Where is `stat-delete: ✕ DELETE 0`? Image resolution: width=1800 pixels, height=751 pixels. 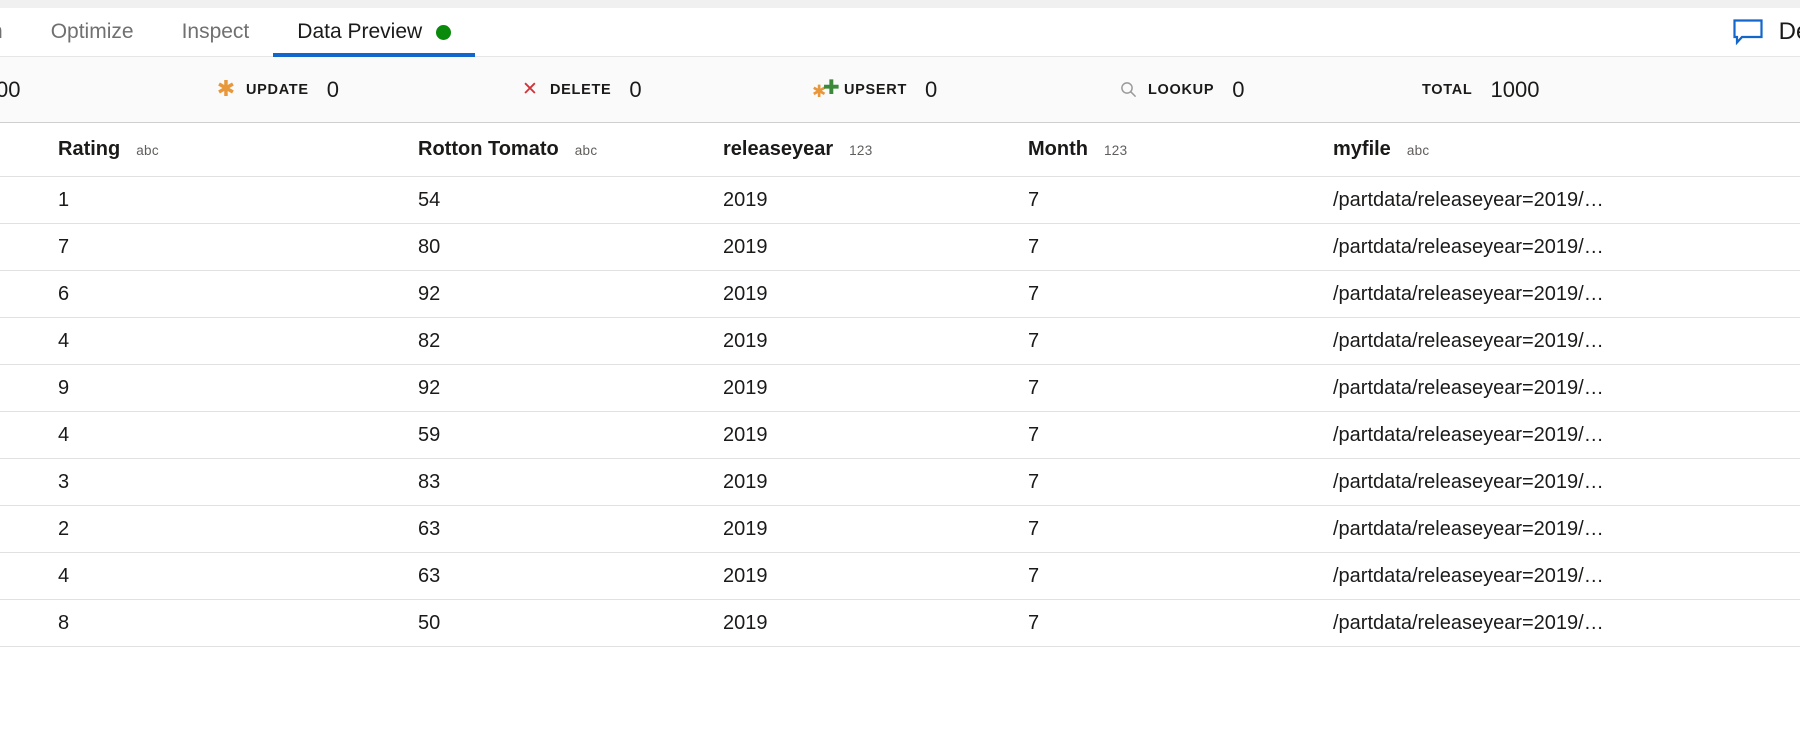
stat-delete: ✕ DELETE 0 is located at coordinates (581, 90).